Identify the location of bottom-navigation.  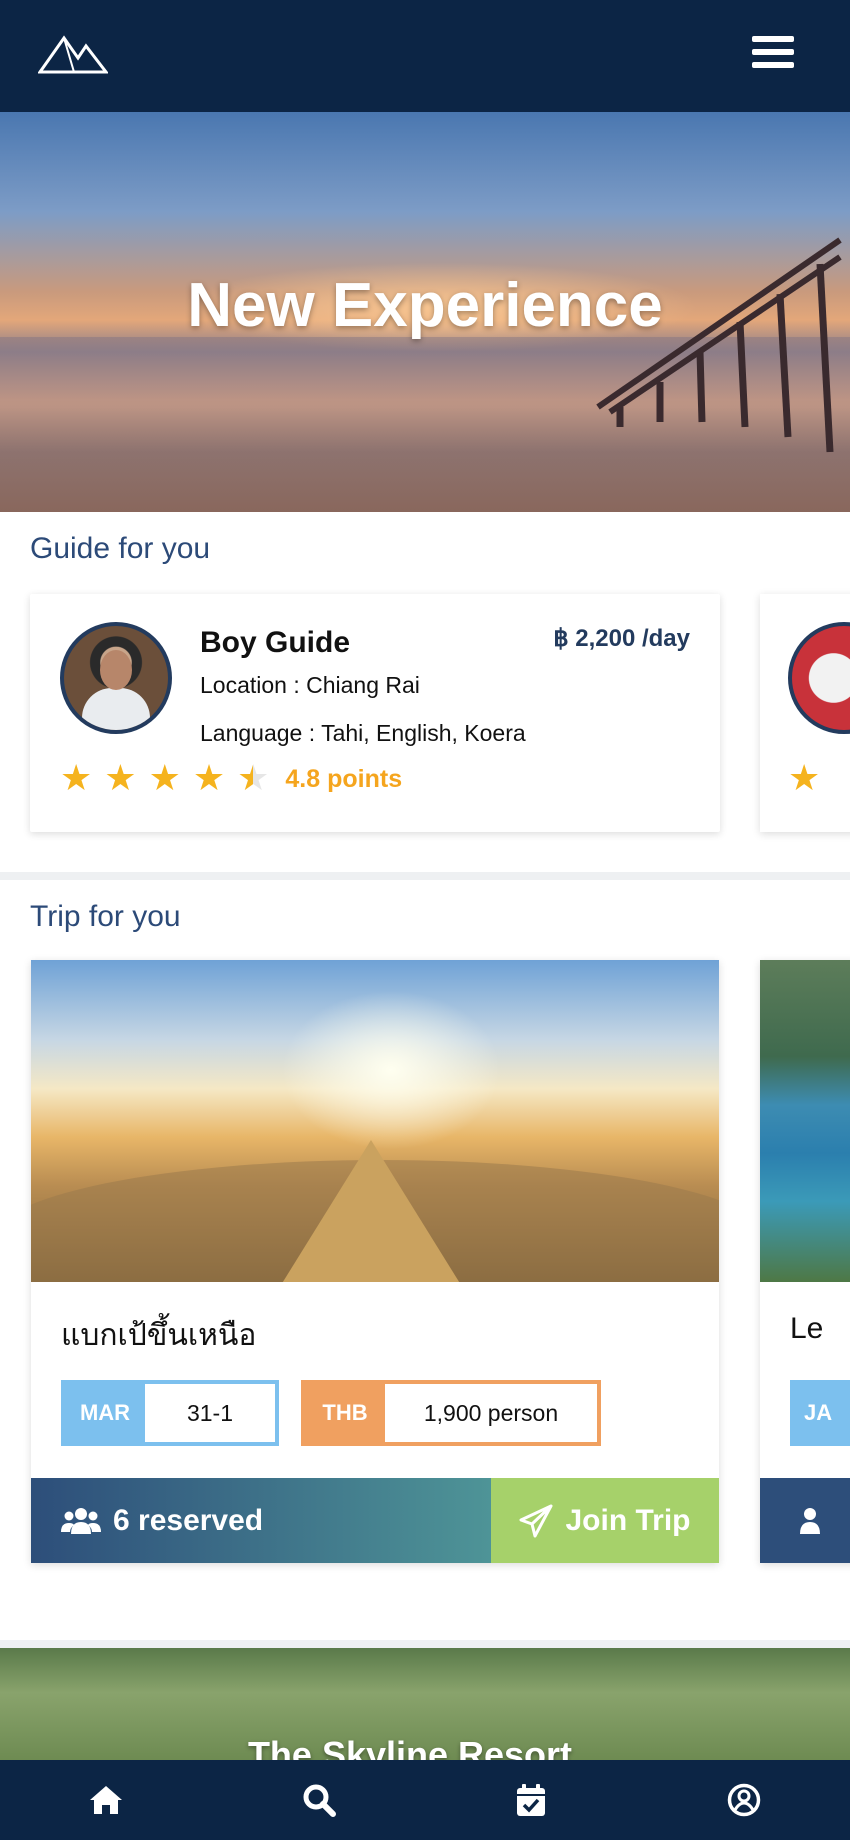
(425, 1800).